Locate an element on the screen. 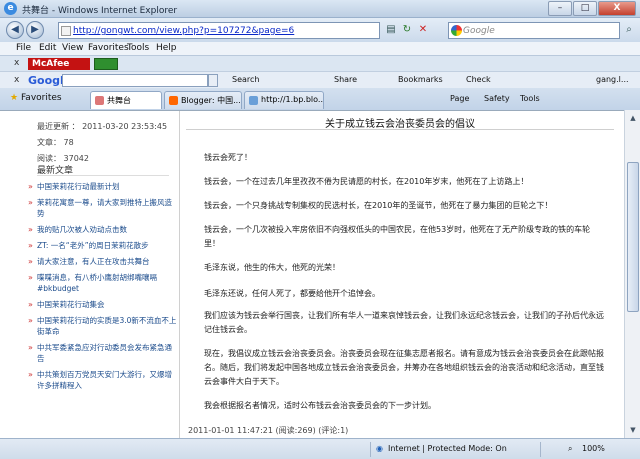 The height and width of the screenshot is (459, 640). search-box: Google is located at coordinates (534, 30).